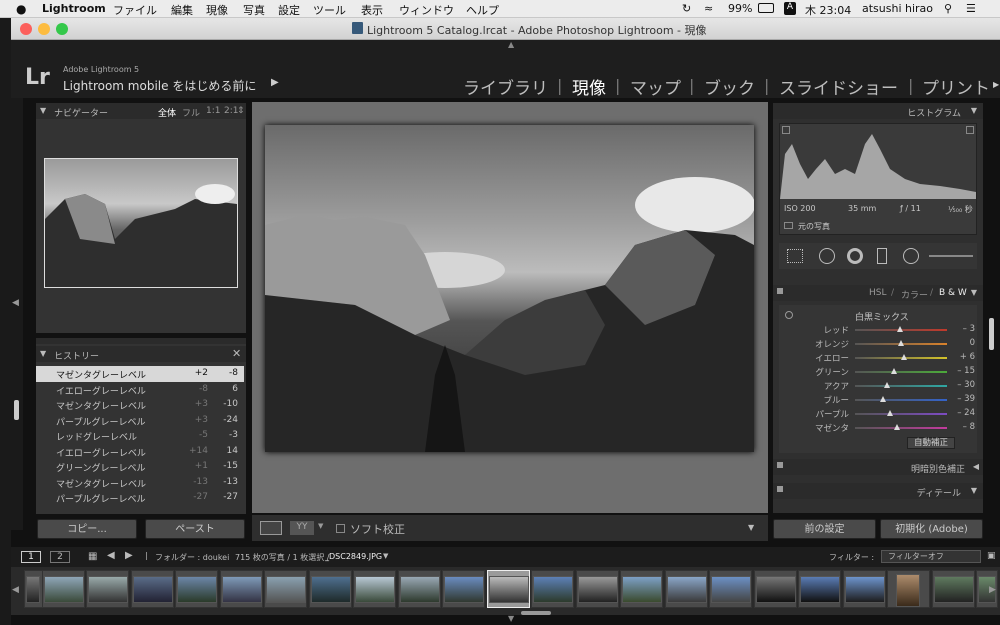 The height and width of the screenshot is (625, 1000). I want to click on battery-icon, so click(766, 8).